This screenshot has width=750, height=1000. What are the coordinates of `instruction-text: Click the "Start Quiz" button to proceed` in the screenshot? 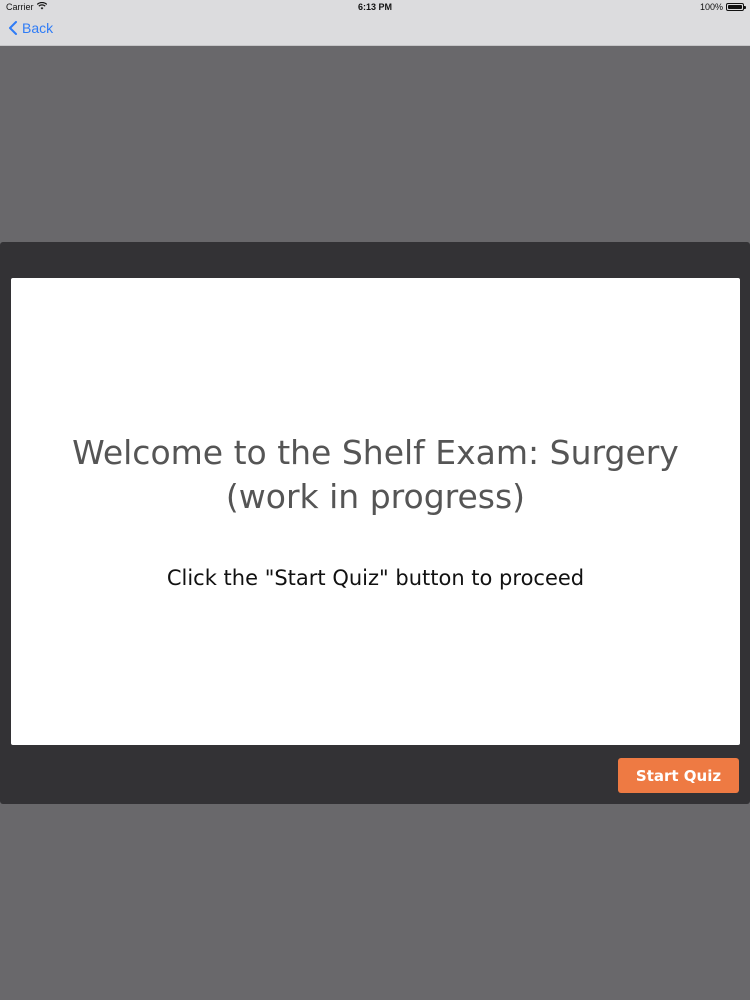 It's located at (375, 578).